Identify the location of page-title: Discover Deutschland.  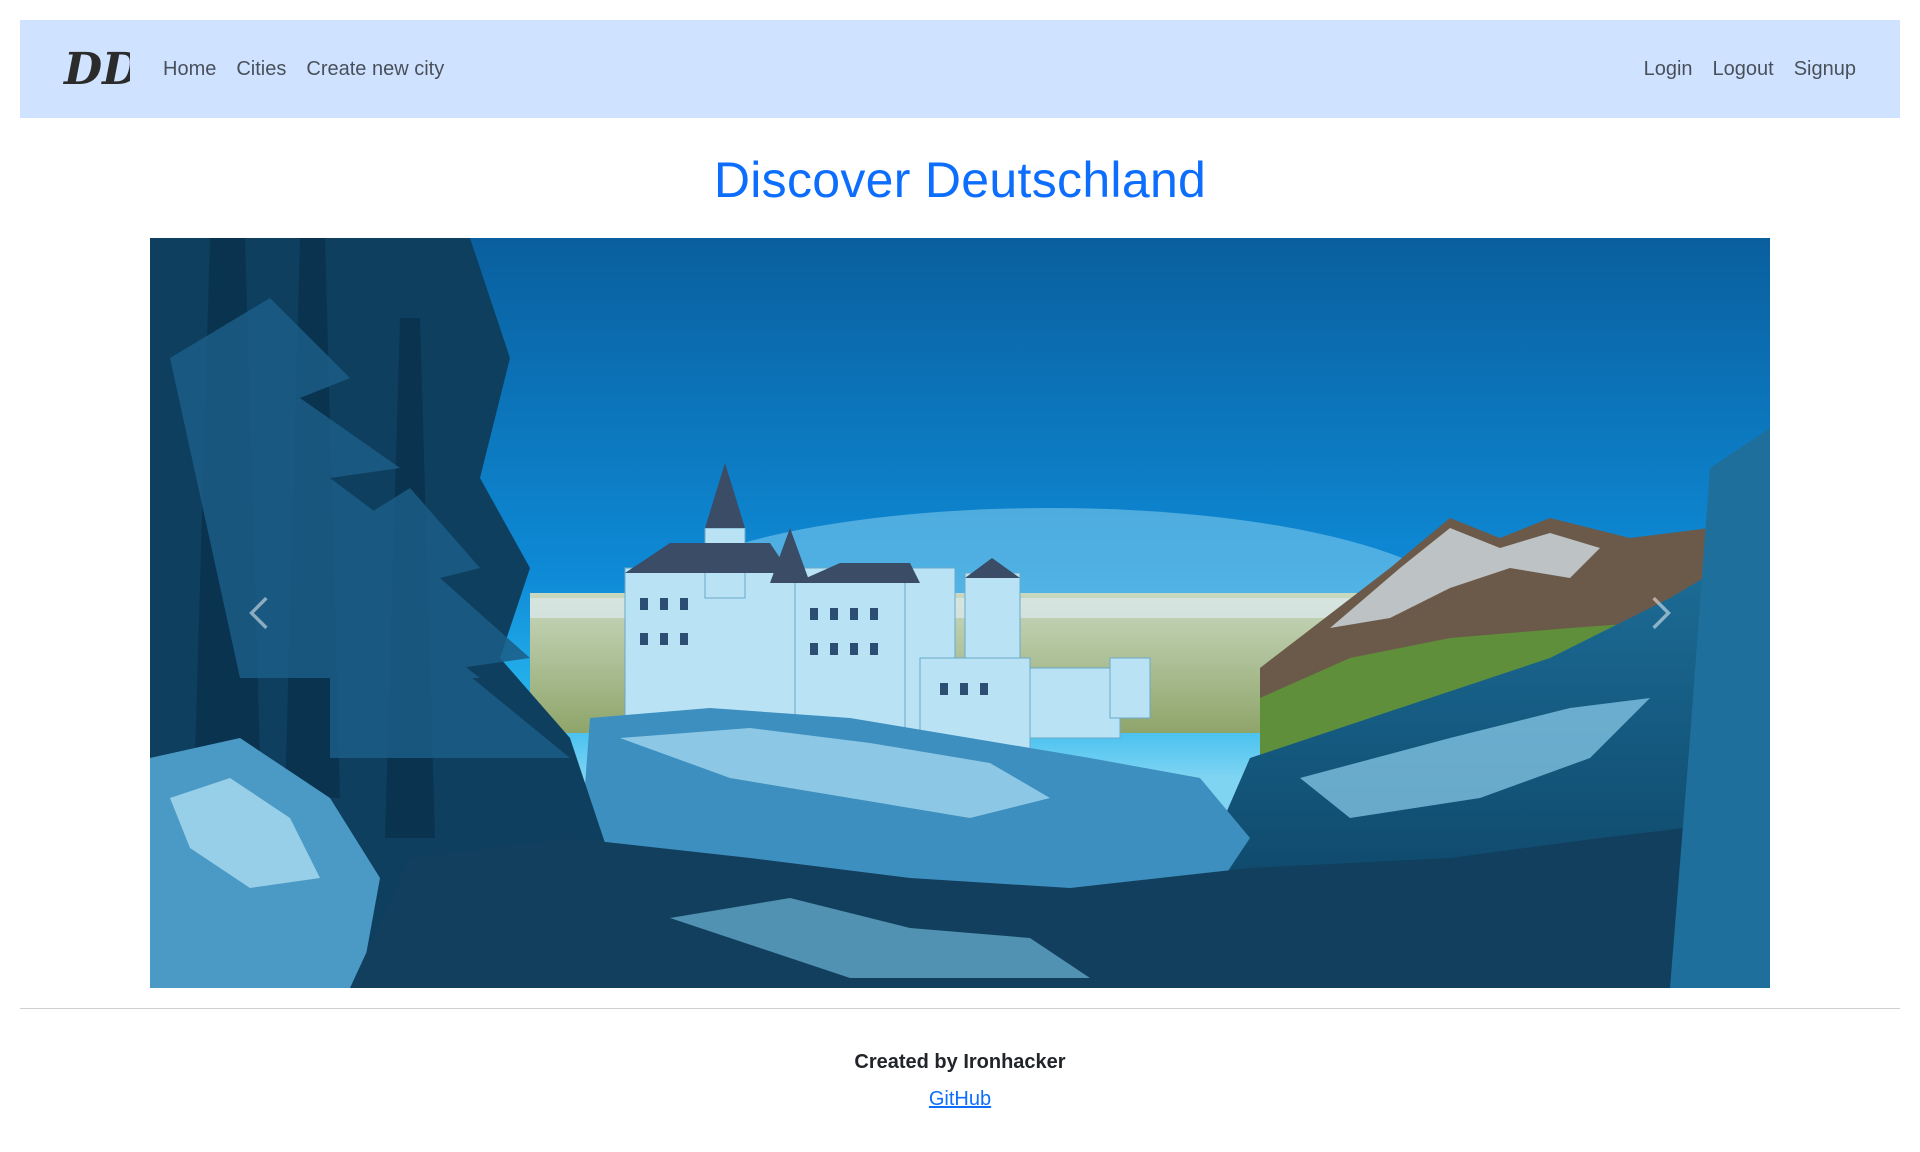
(960, 180).